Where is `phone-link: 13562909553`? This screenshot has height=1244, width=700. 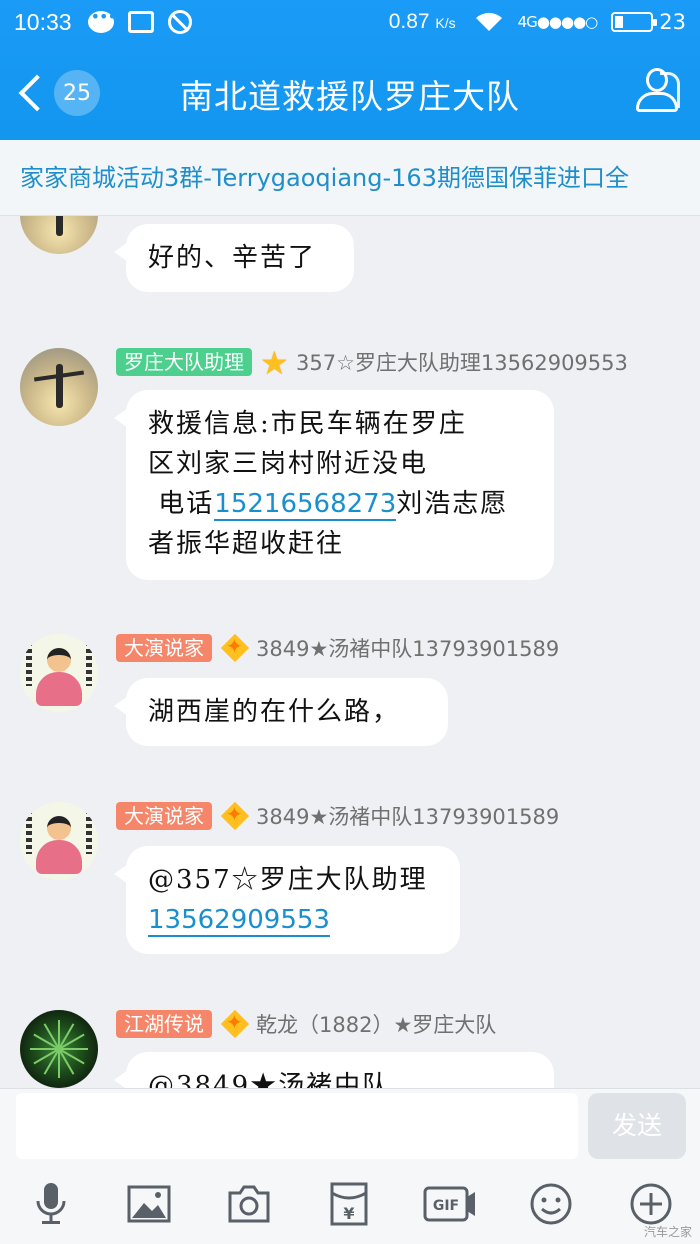
phone-link: 13562909553 is located at coordinates (239, 921).